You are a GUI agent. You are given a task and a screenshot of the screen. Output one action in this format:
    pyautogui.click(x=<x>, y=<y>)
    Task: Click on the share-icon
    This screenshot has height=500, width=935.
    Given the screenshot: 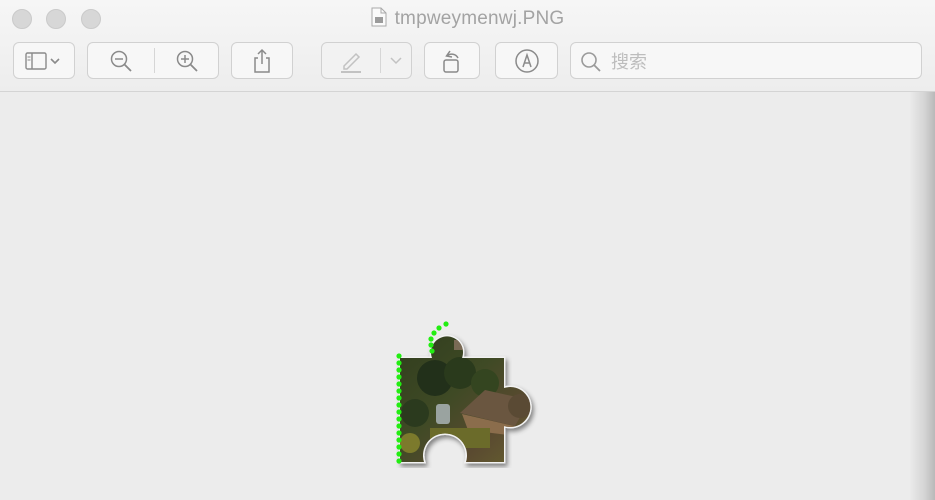 What is the action you would take?
    pyautogui.click(x=262, y=61)
    